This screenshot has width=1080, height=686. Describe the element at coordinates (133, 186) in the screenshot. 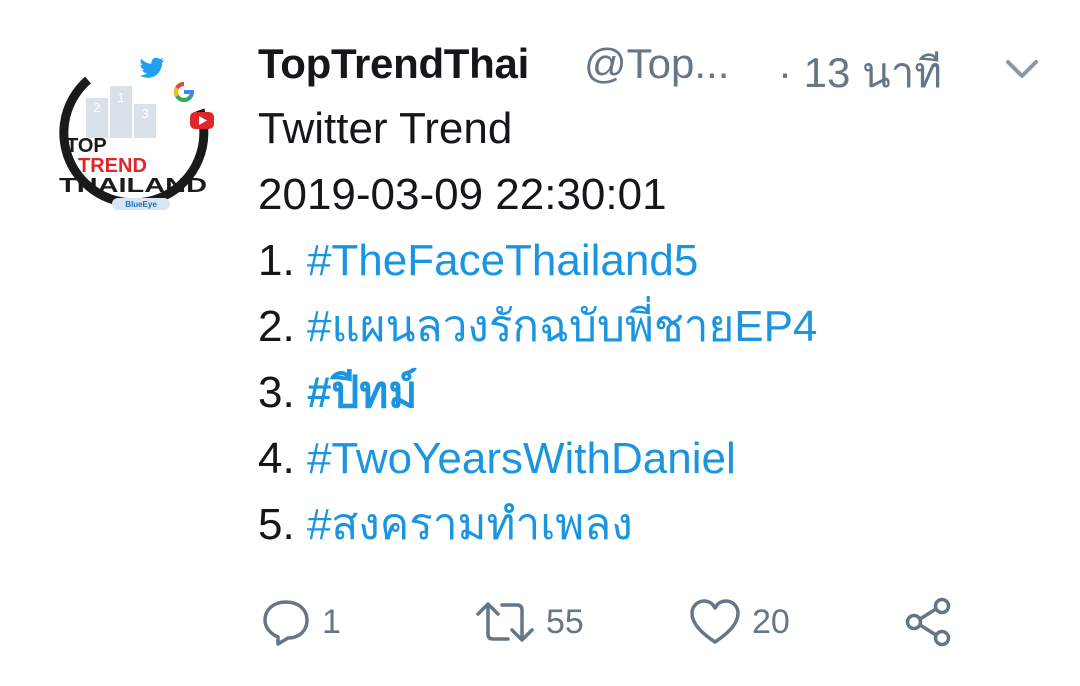

I see `avatar-text-thailand: THAILAND` at that location.